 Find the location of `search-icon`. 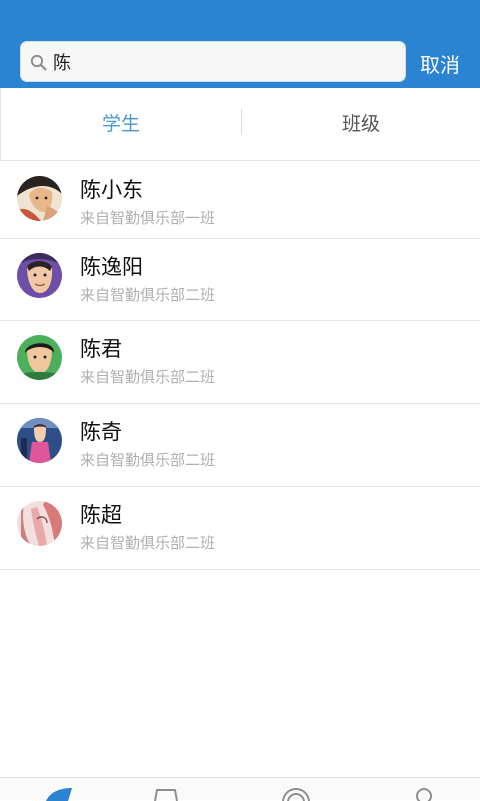

search-icon is located at coordinates (38, 62).